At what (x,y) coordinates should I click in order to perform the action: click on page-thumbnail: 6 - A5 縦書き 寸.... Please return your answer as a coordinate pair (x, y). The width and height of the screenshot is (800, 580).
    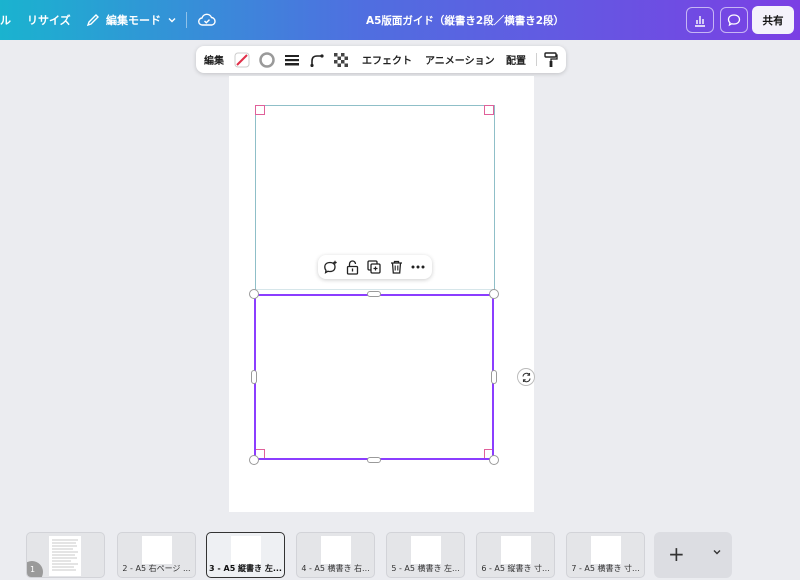
    Looking at the image, I should click on (515, 555).